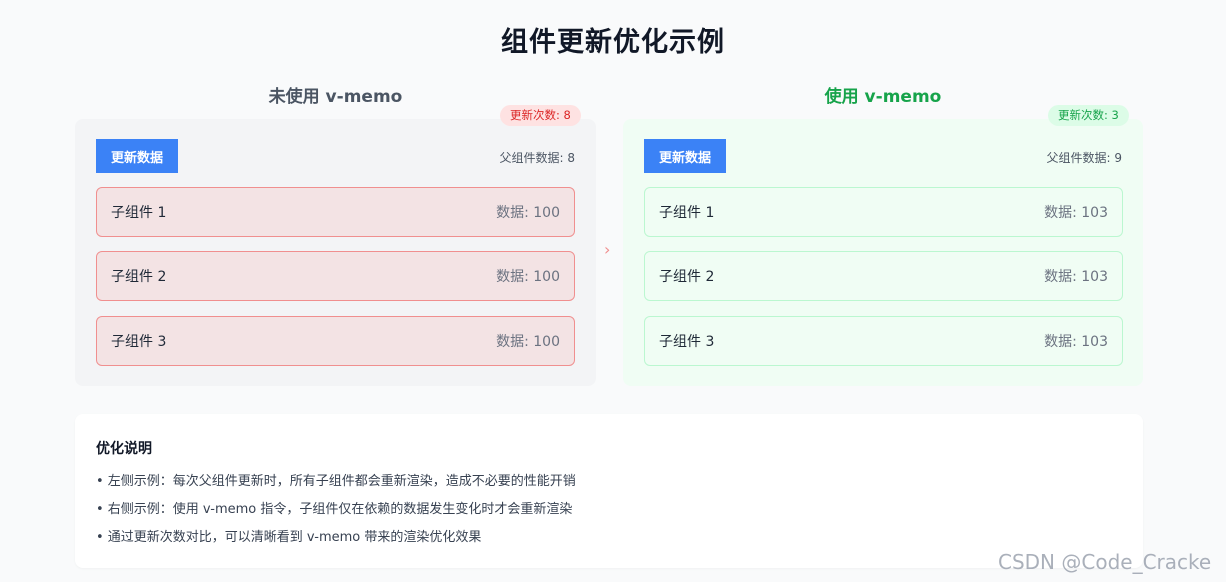  What do you see at coordinates (124, 449) in the screenshot?
I see `notes-title: 优化说明` at bounding box center [124, 449].